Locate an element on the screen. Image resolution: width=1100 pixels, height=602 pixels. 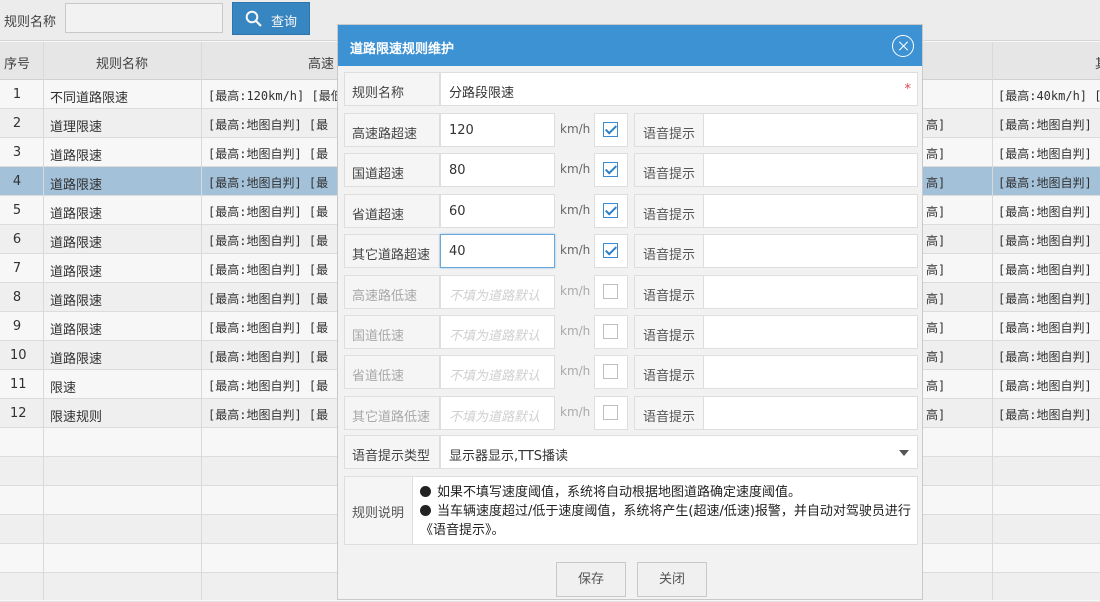
close-icon is located at coordinates (903, 46).